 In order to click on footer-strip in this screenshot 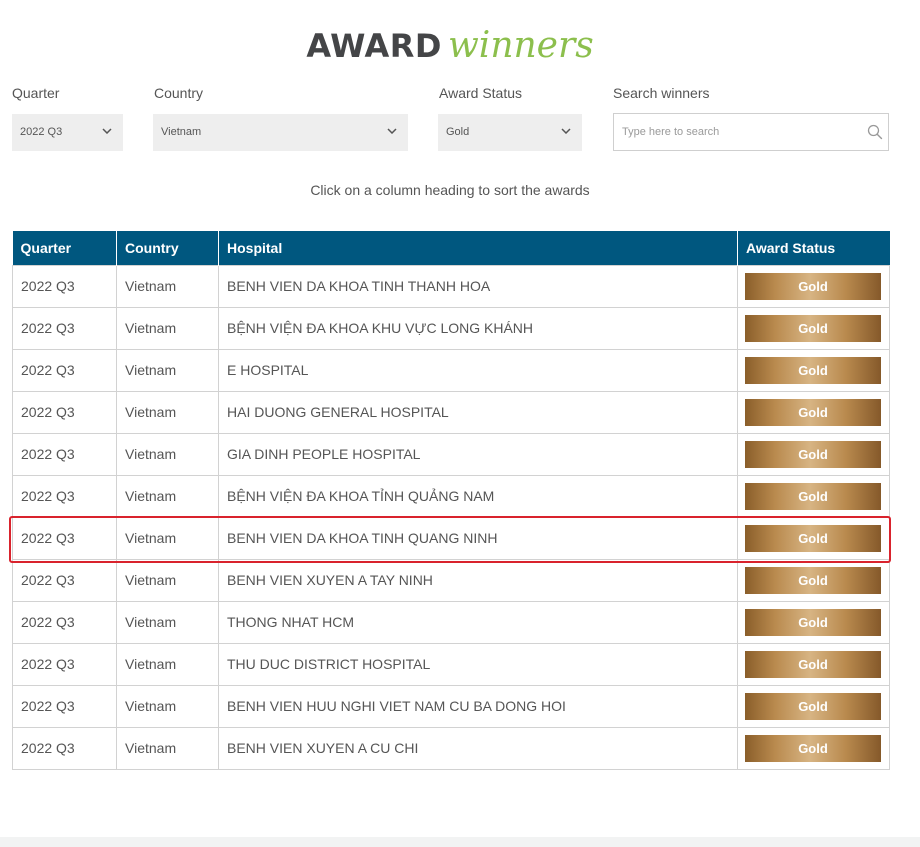, I will do `click(460, 842)`.